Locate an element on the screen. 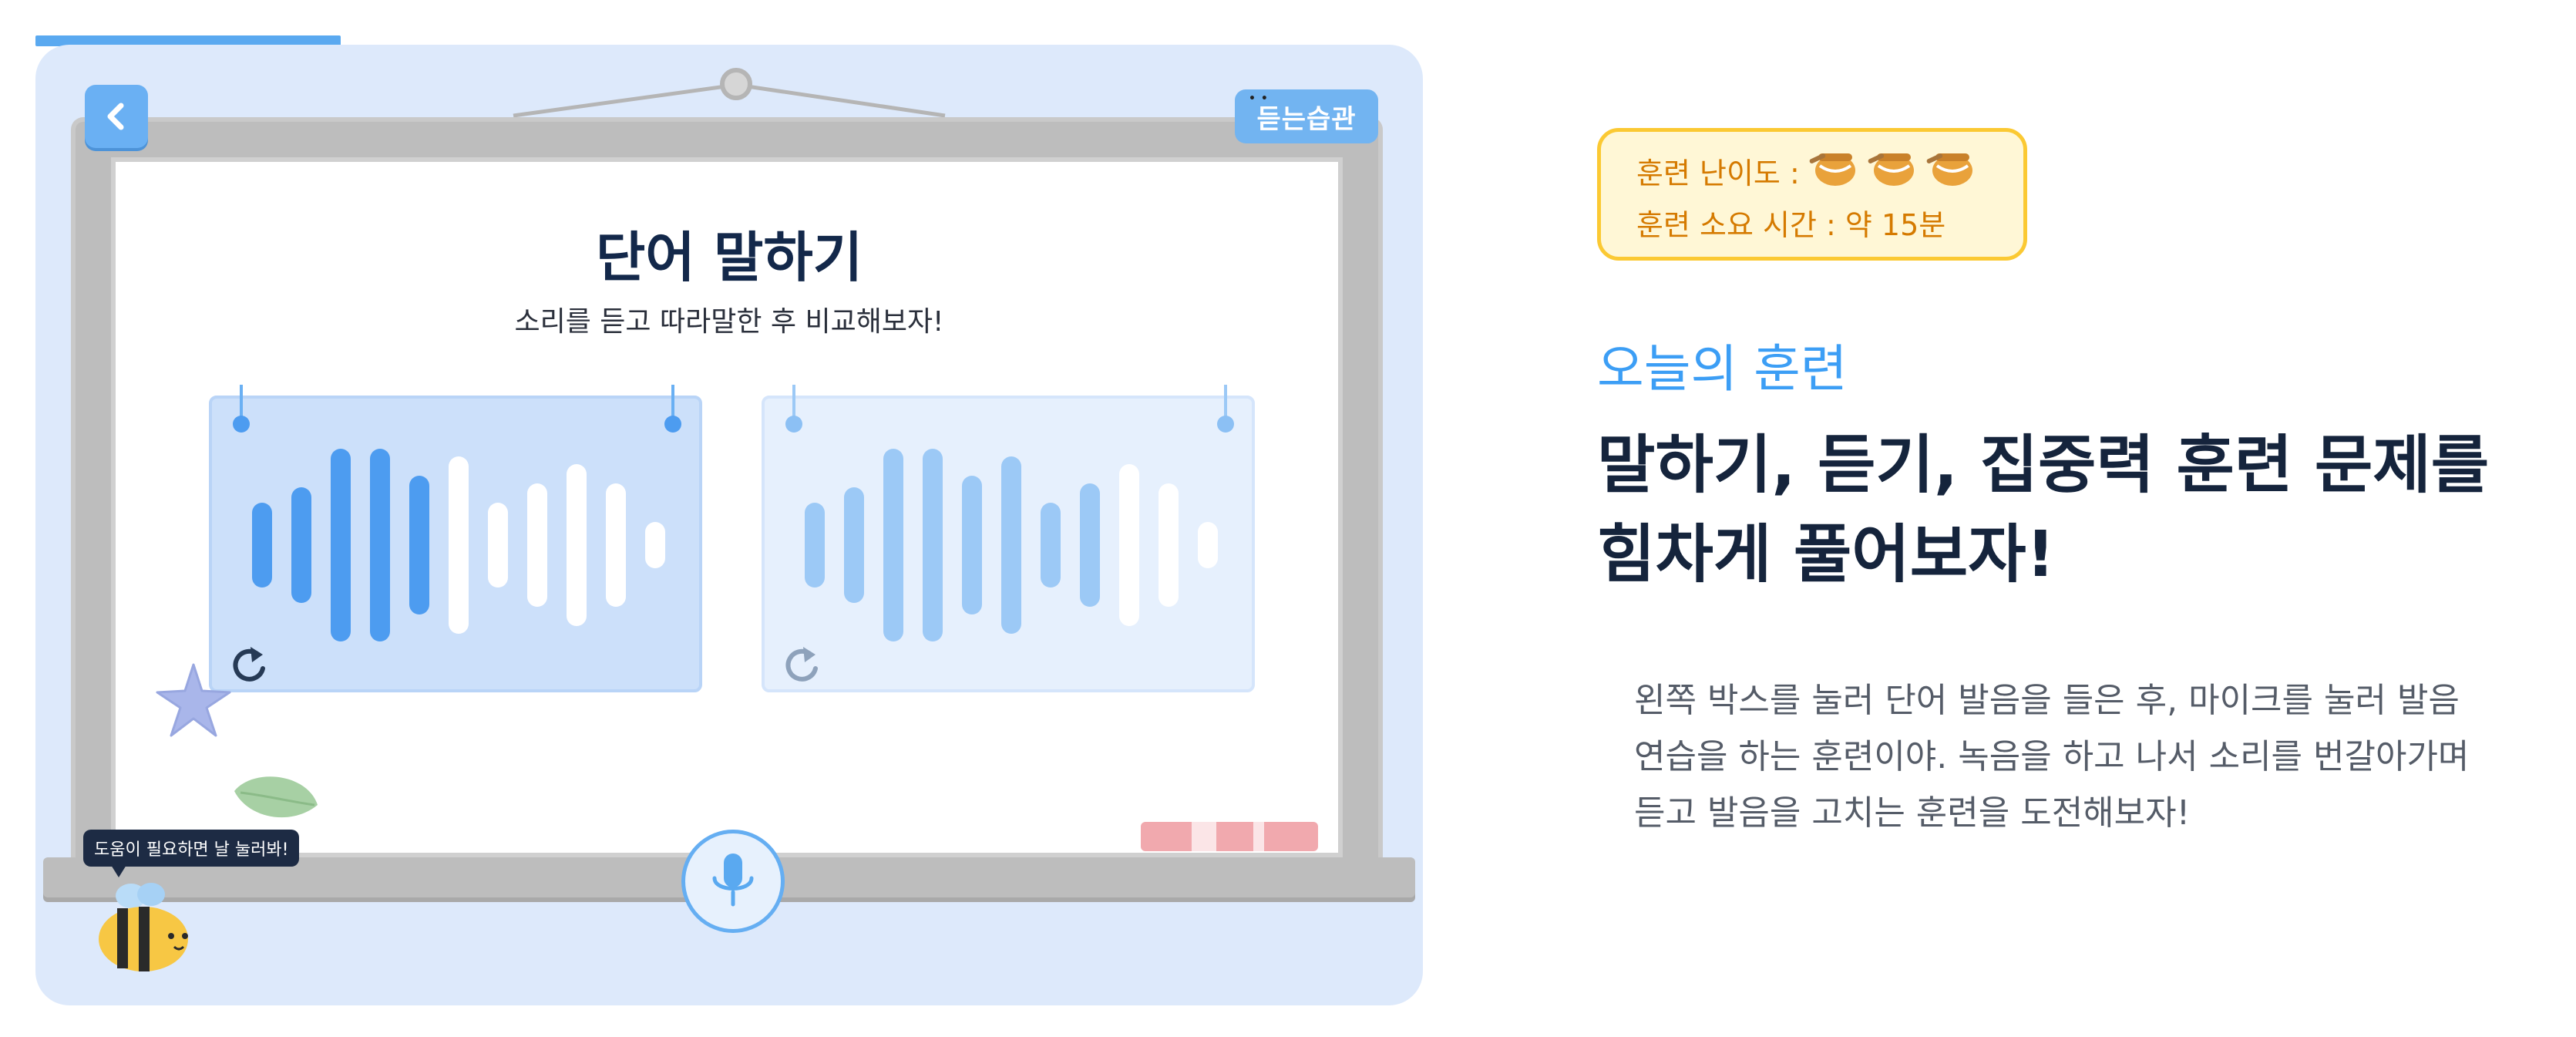 This screenshot has width=2576, height=1037. help-bubble: 도움이 필요하면 날 눌러봐! is located at coordinates (191, 853).